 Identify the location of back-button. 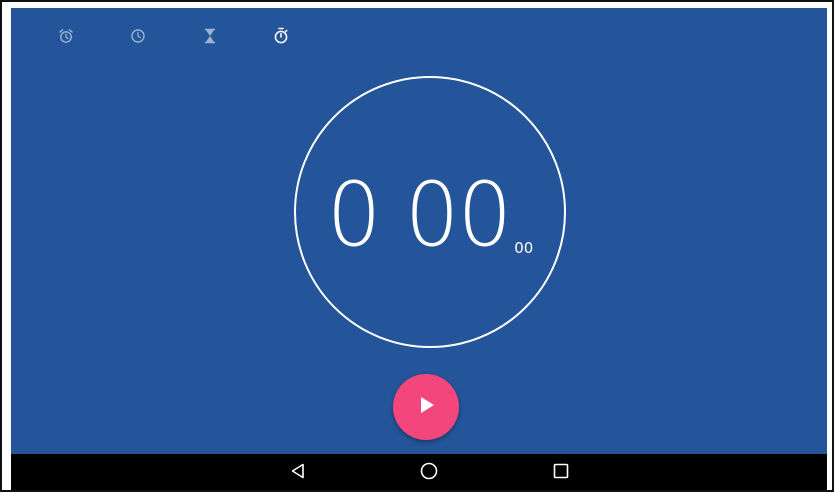
(298, 473).